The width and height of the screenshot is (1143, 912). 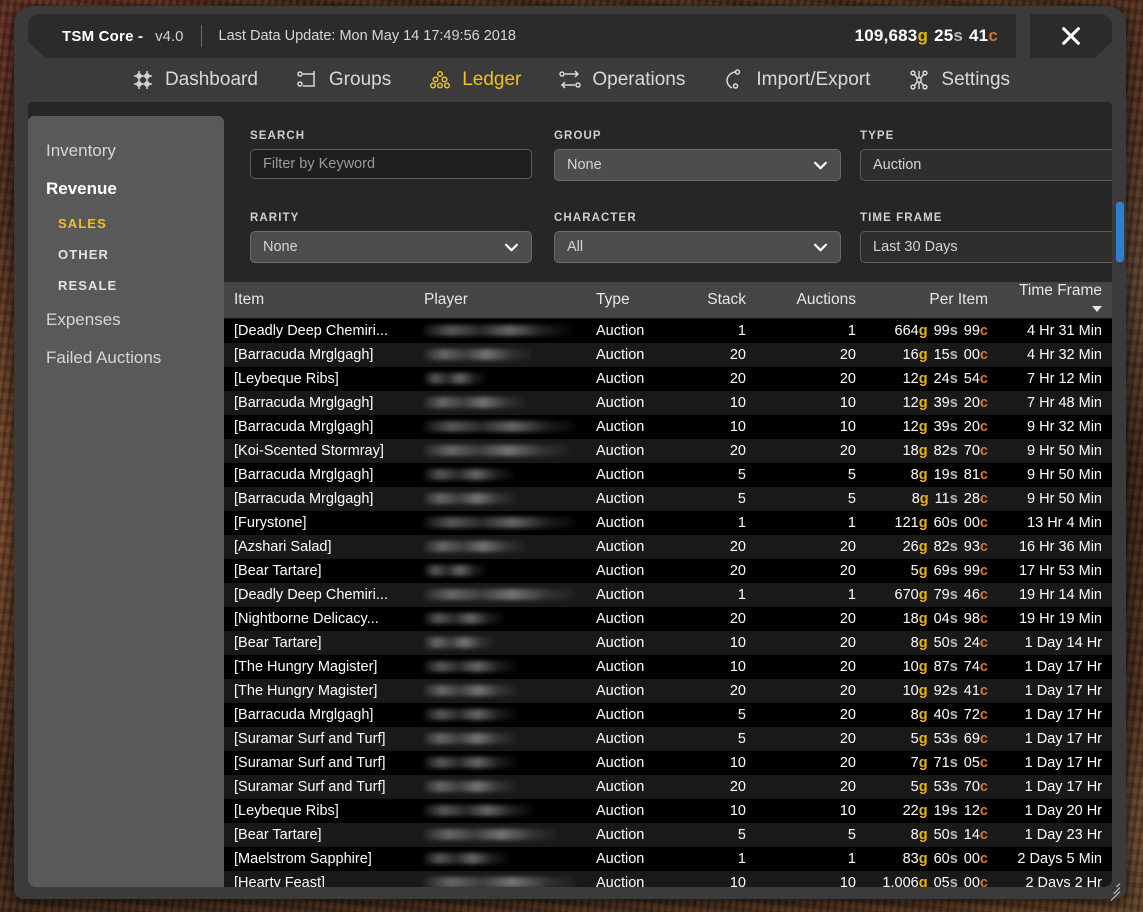 I want to click on time-frame-select: Last 30 Days, so click(x=986, y=247).